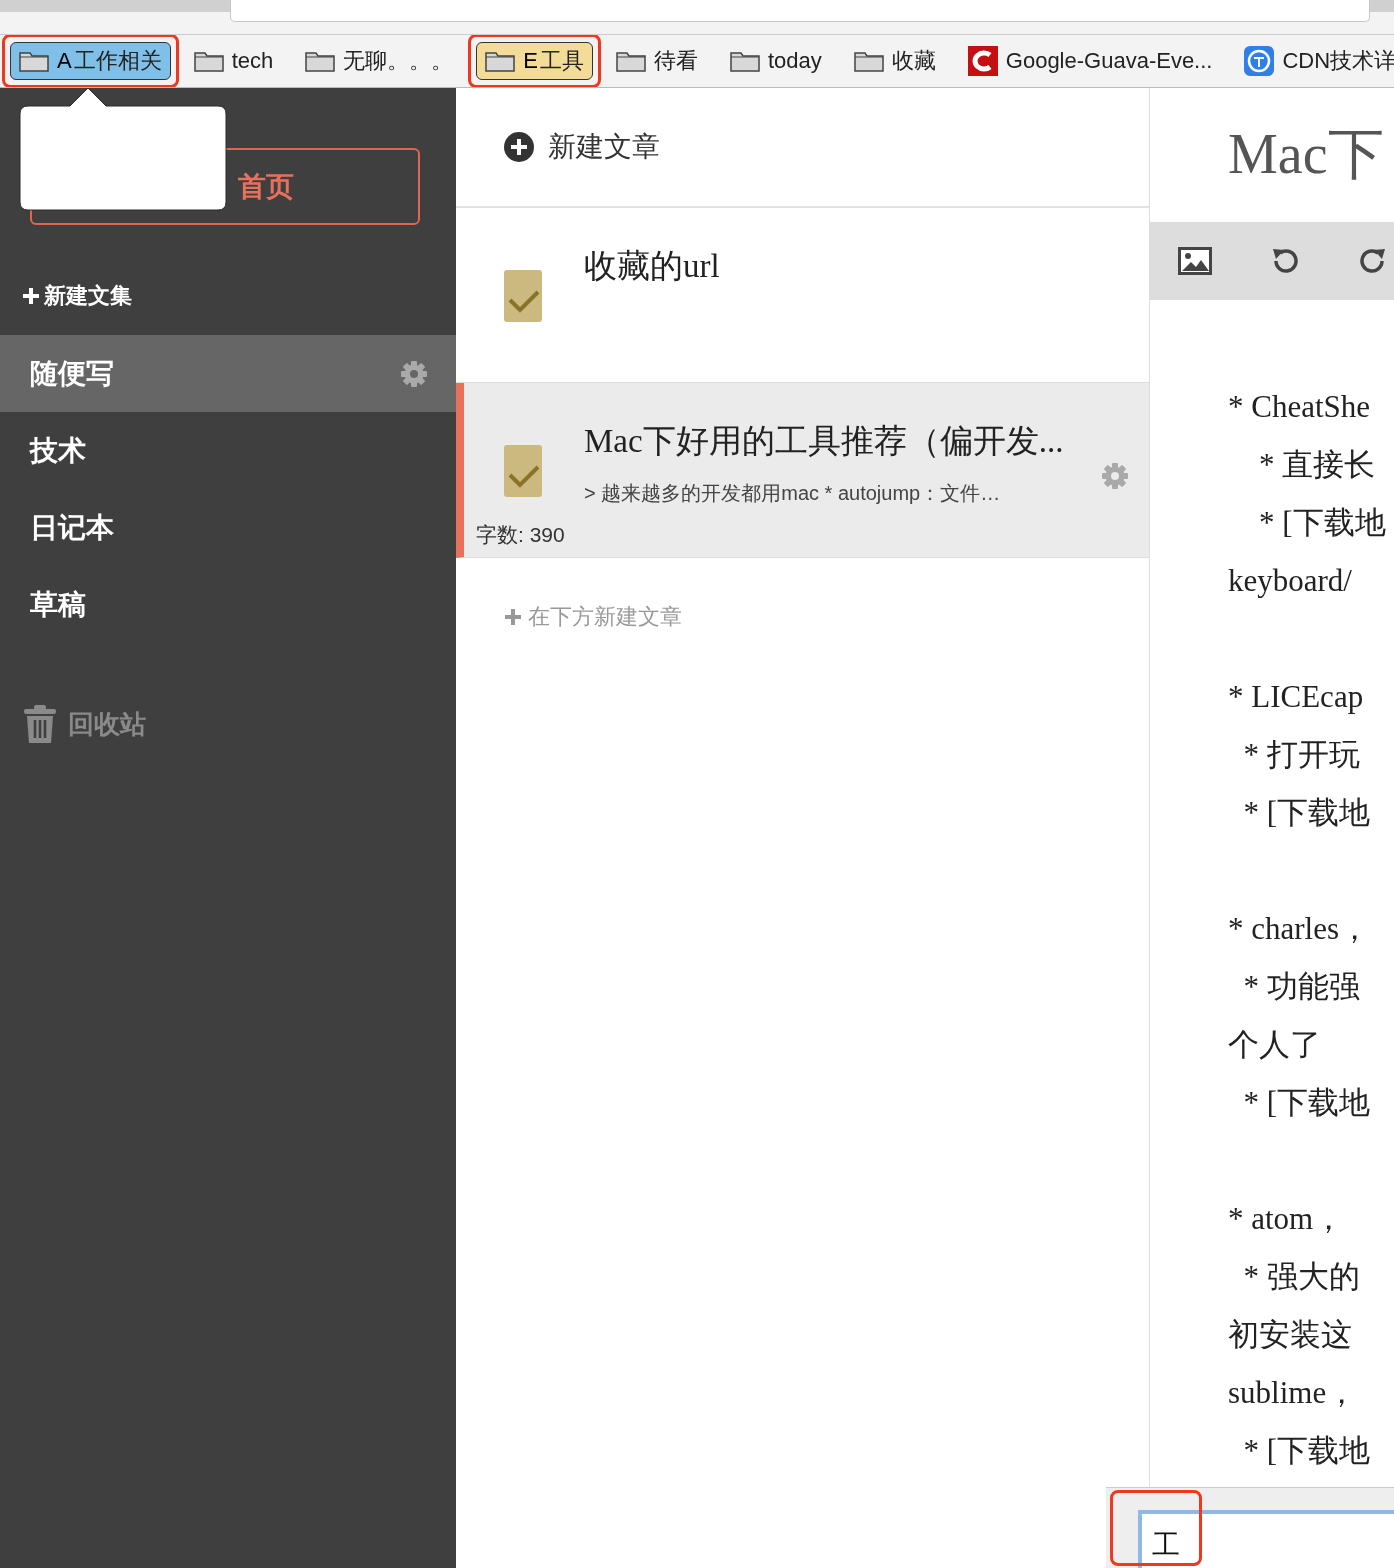 The image size is (1394, 1568). What do you see at coordinates (519, 147) in the screenshot?
I see `plus-circle-icon` at bounding box center [519, 147].